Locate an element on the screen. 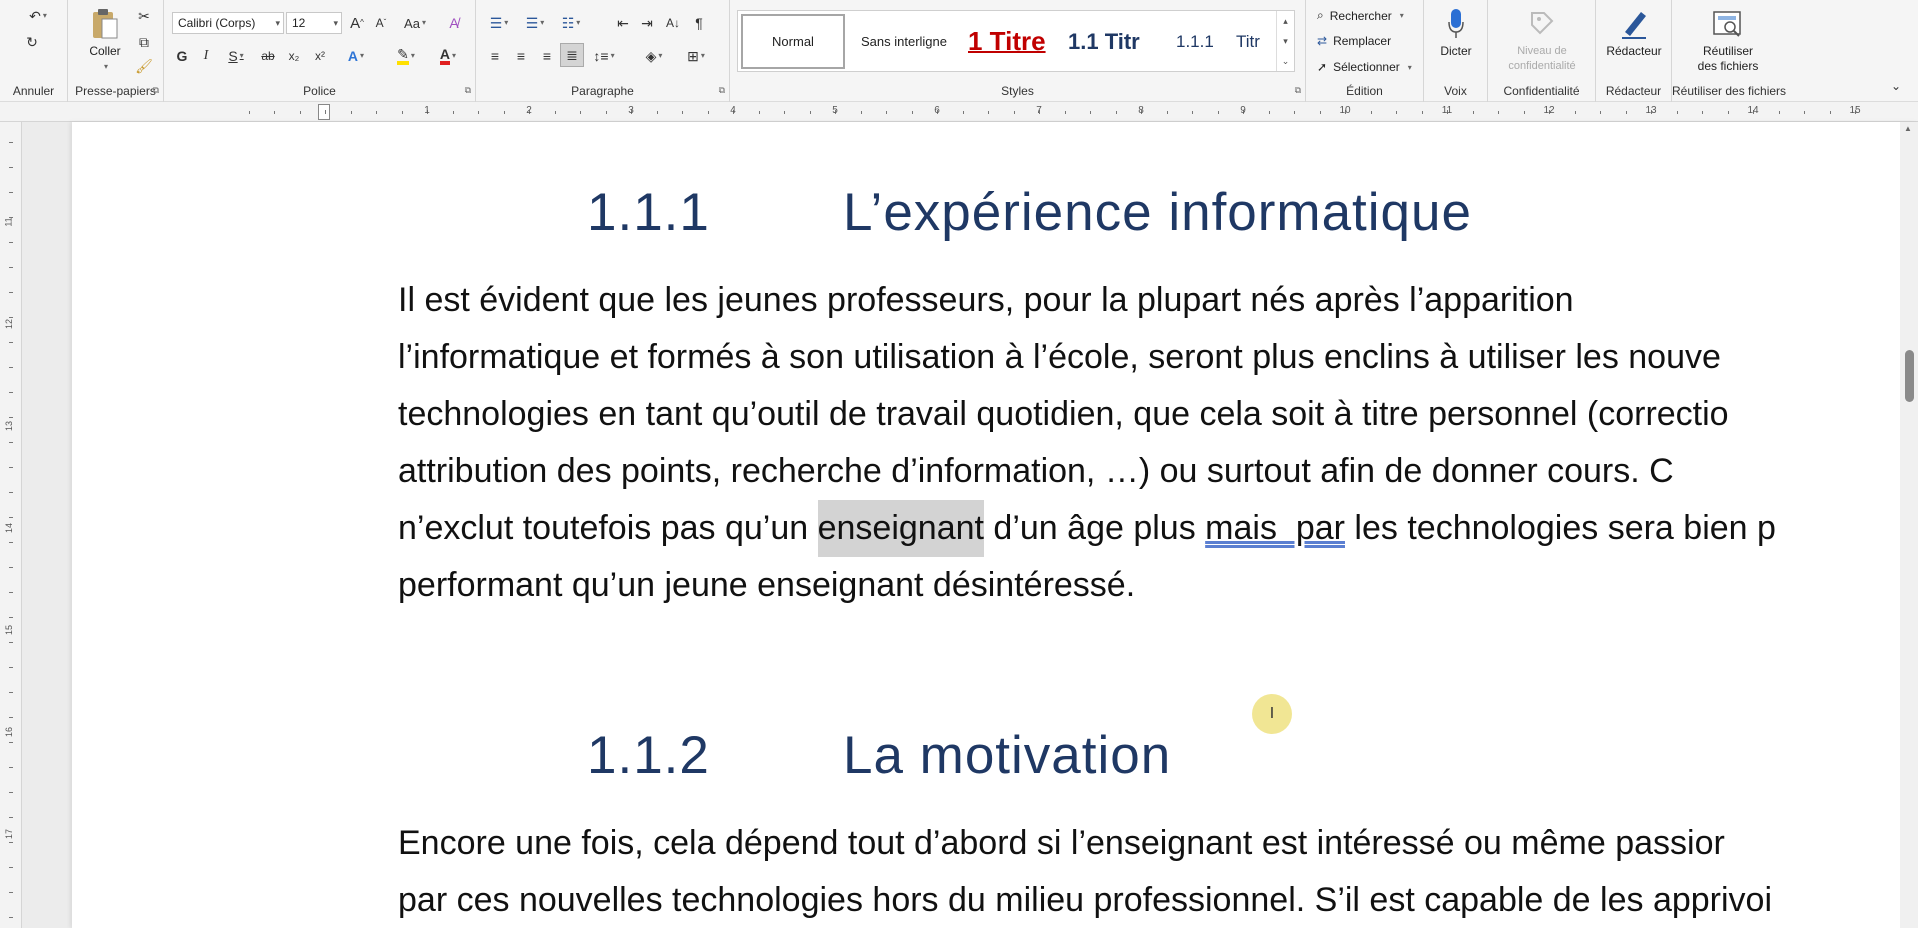 Image resolution: width=1918 pixels, height=928 pixels. sensitivity-label-line1: Niveau de is located at coordinates (1542, 51).